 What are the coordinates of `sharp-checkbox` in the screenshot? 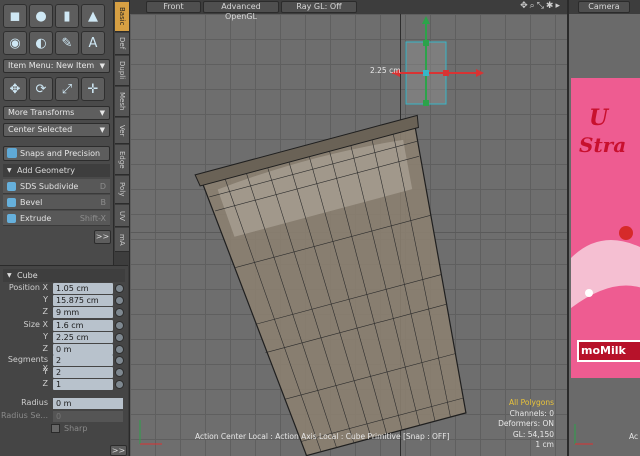 It's located at (55, 428).